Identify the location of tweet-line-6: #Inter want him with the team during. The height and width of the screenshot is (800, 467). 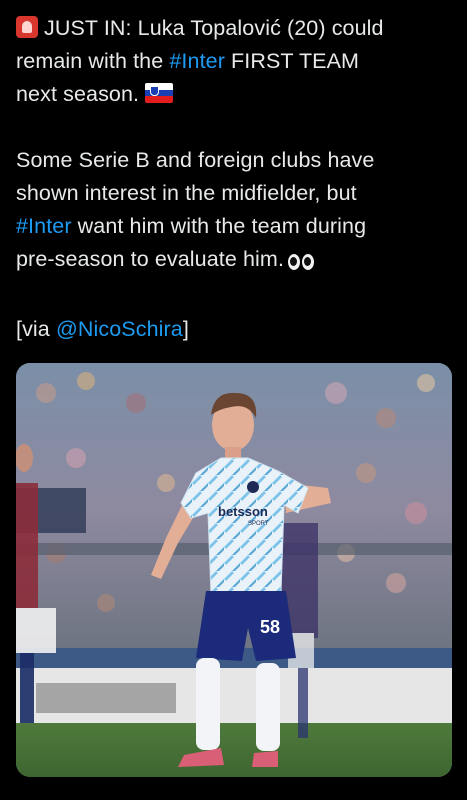
(234, 226).